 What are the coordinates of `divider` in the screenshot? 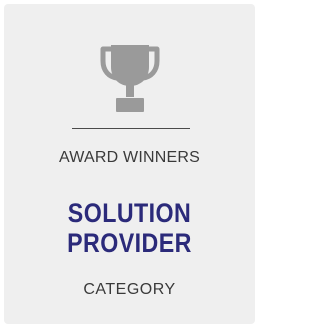 It's located at (131, 128).